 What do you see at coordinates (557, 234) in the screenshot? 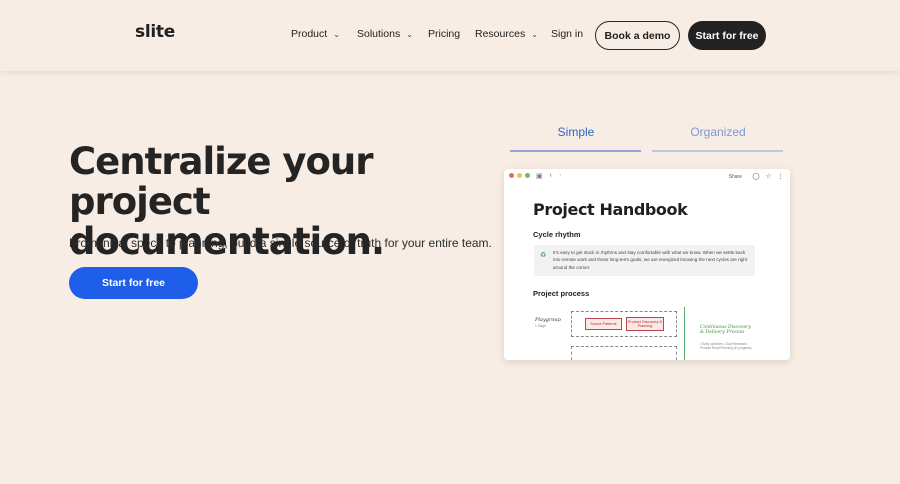
I see `section-cycle-rhythm: Cycle rhythm` at bounding box center [557, 234].